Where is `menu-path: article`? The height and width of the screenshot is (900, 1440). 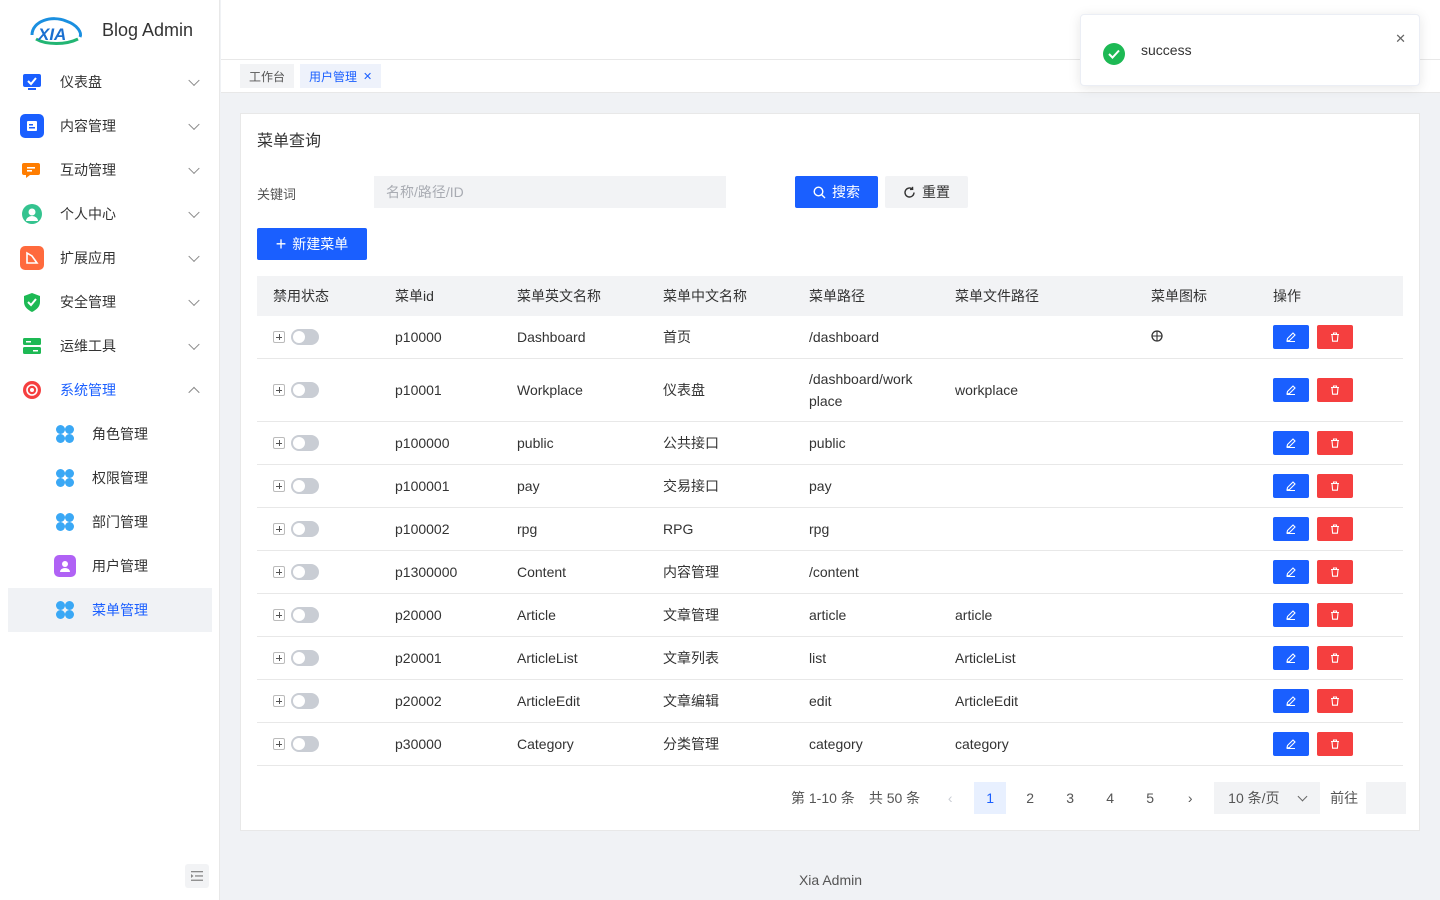 menu-path: article is located at coordinates (828, 615).